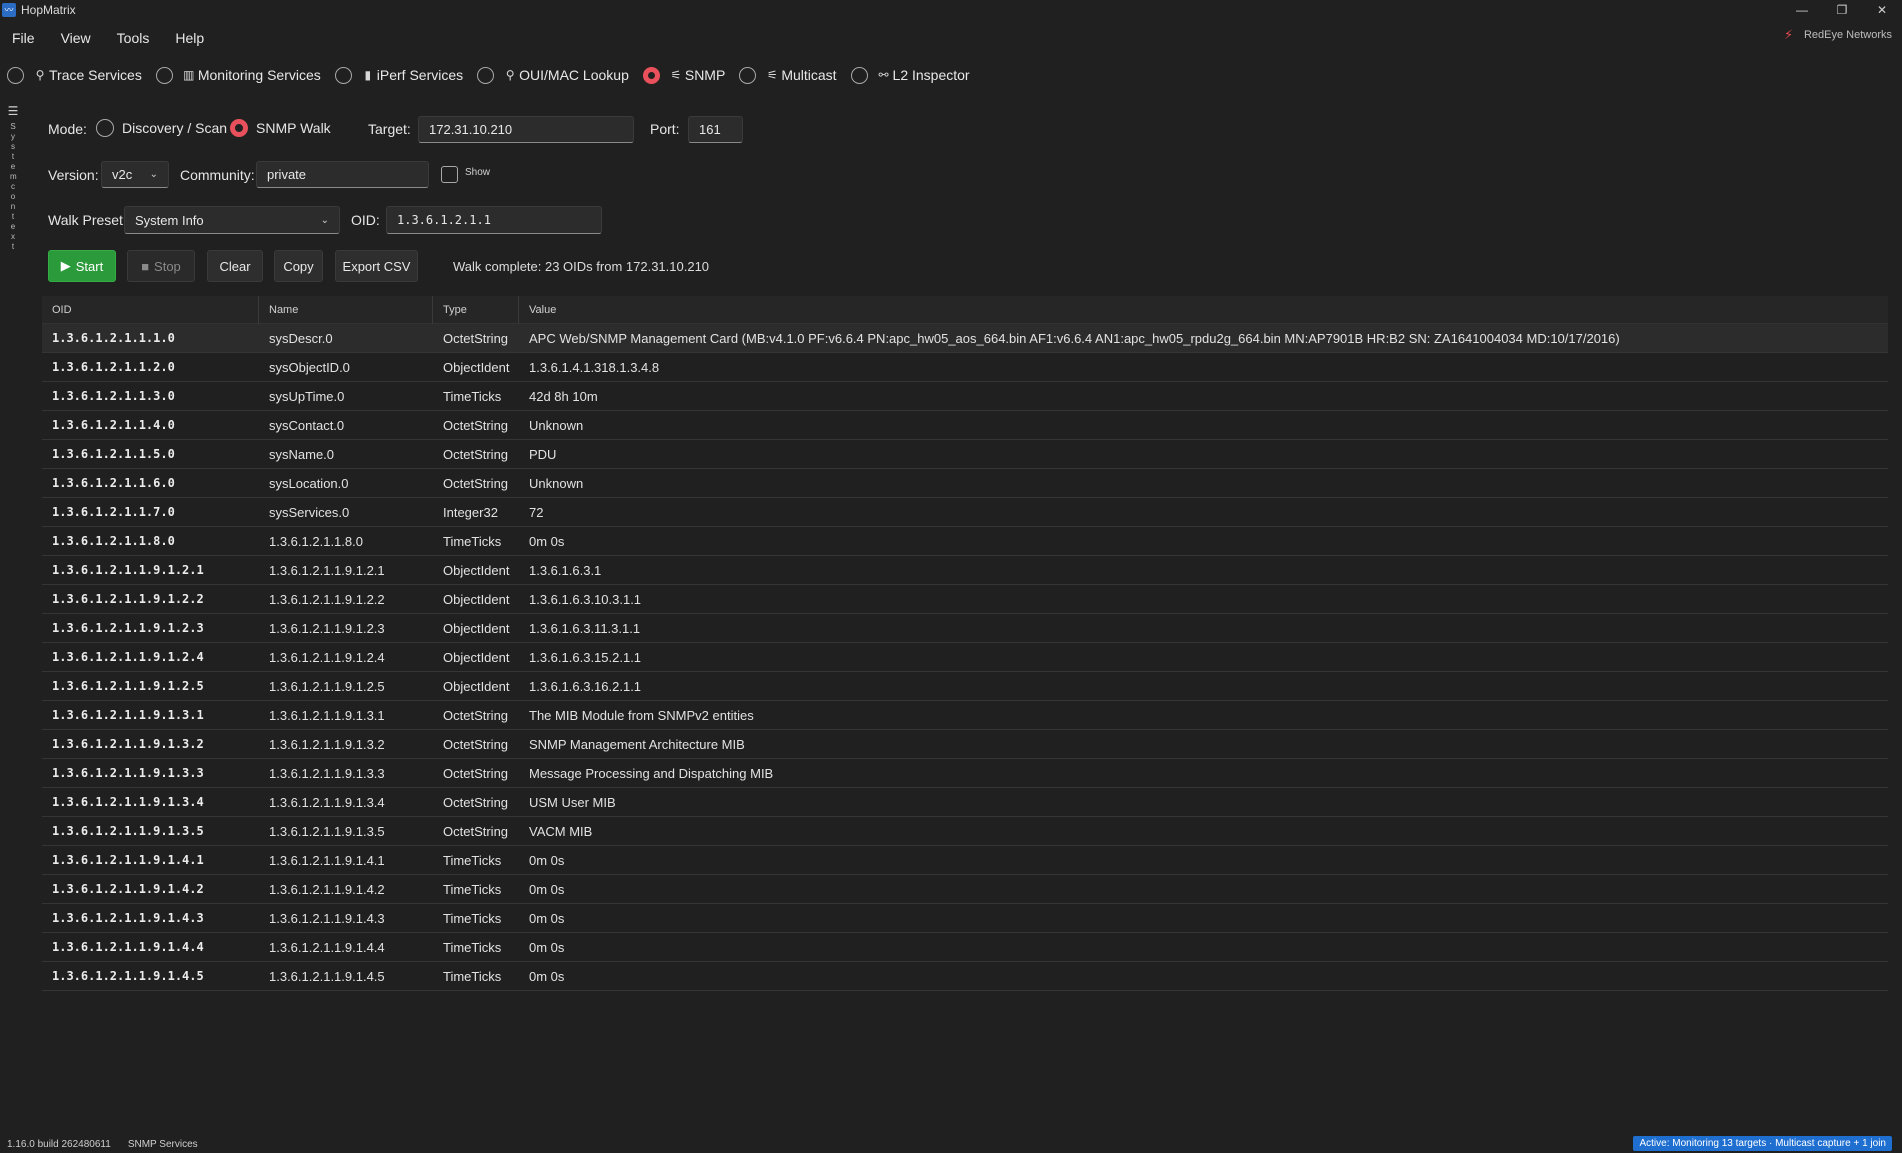 This screenshot has height=1153, width=1902. Describe the element at coordinates (82, 266) in the screenshot. I see `start-button: ▶ Start` at that location.